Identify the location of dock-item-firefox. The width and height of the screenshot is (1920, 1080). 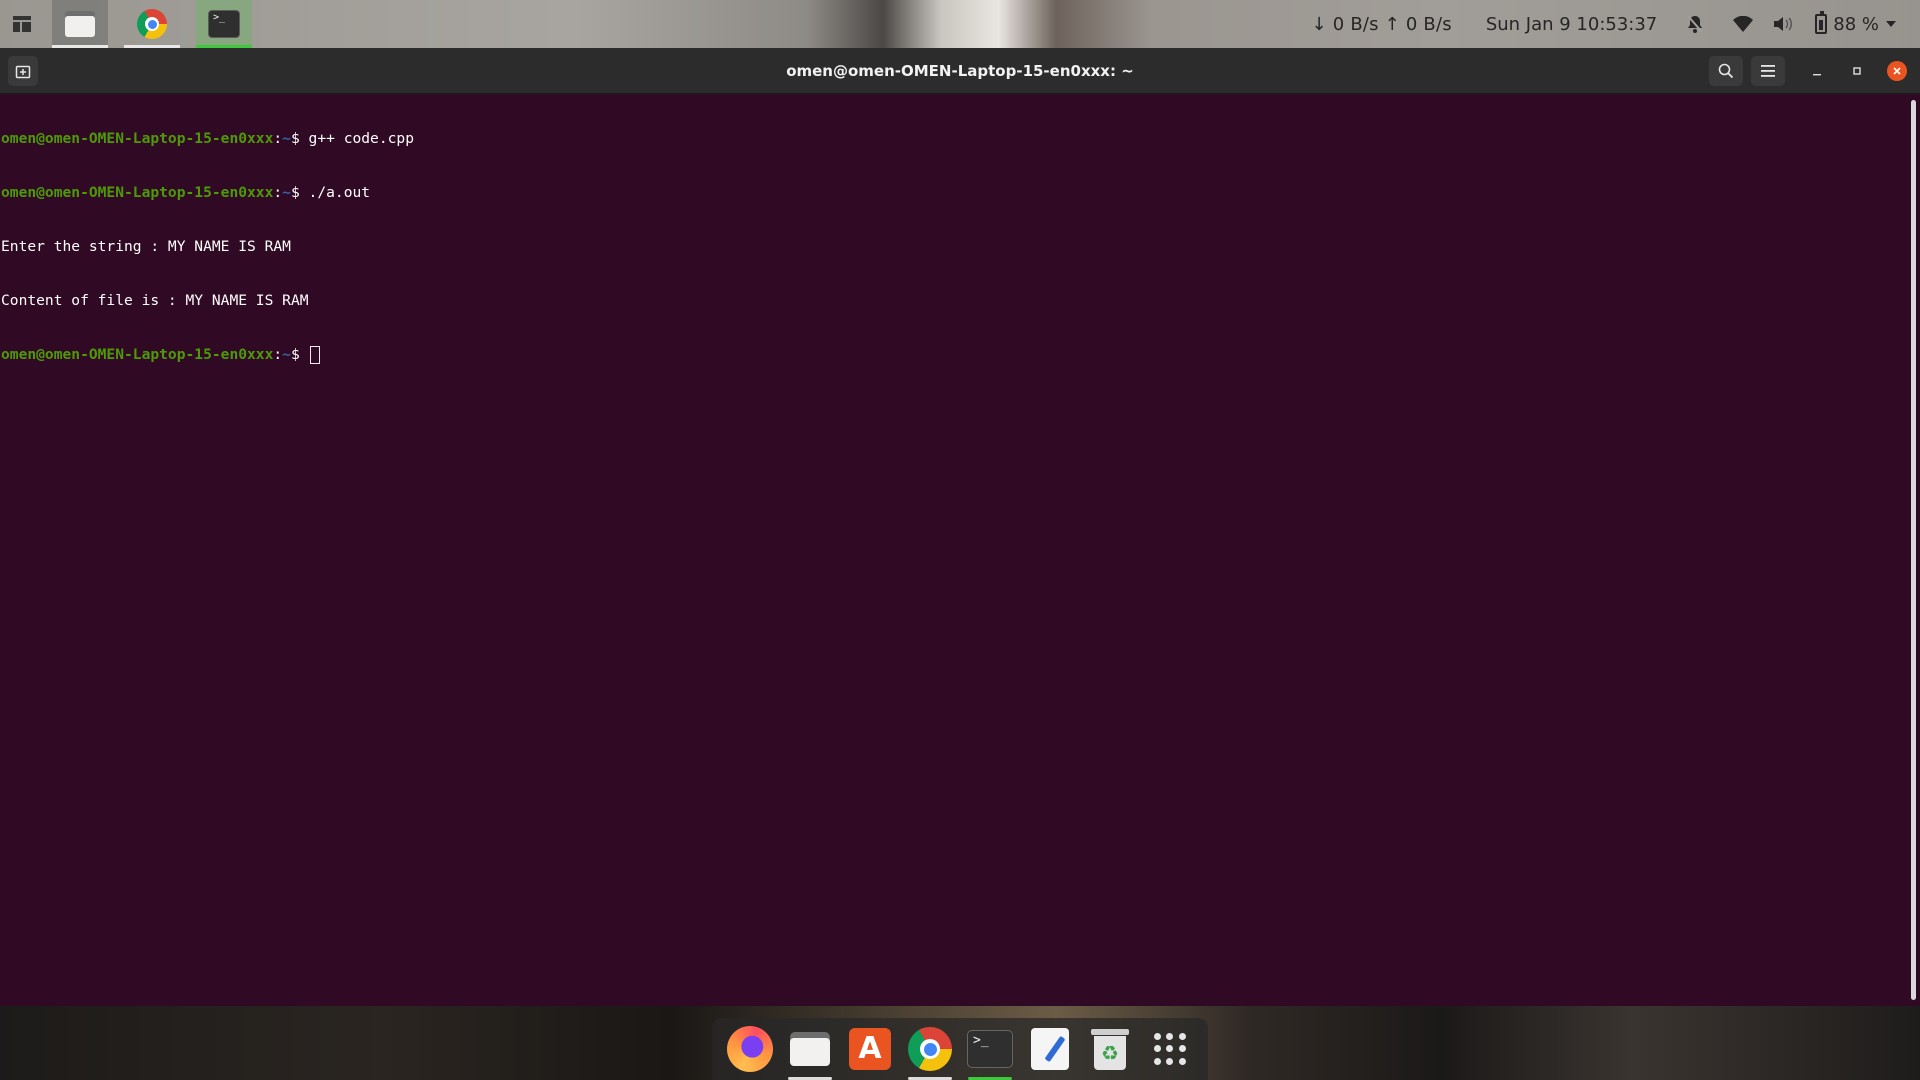
(750, 1049).